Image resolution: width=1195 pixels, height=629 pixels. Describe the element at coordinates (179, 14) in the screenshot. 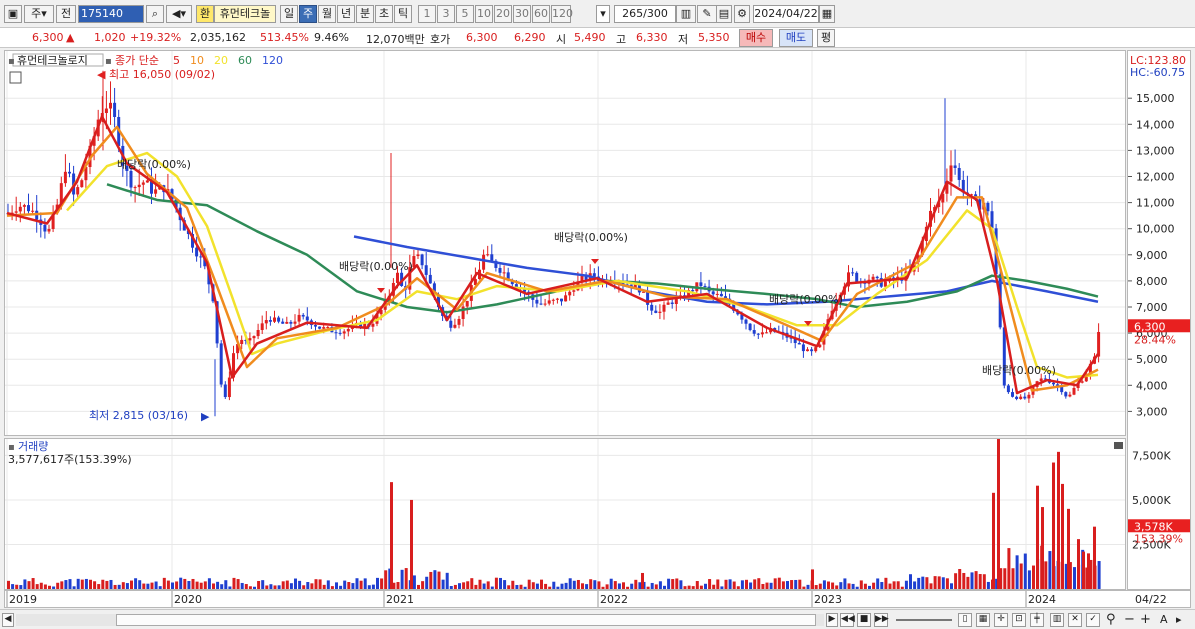

I see `sound-icon: ◀▾` at that location.